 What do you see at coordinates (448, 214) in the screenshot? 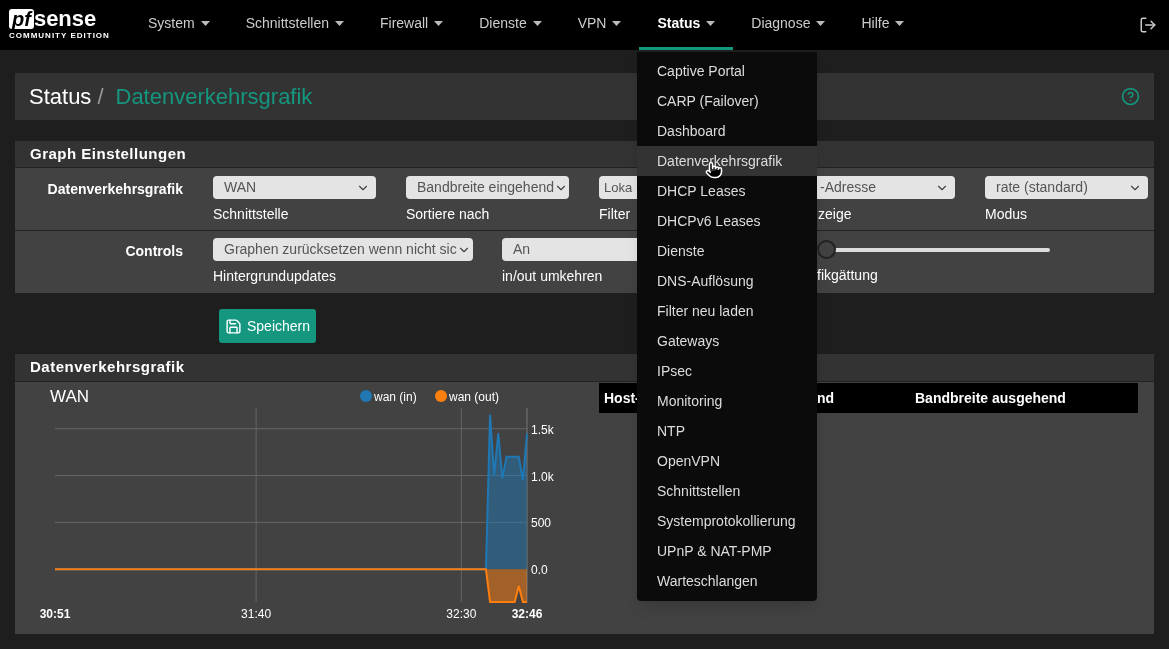
I see `field-caption: Sortiere nach` at bounding box center [448, 214].